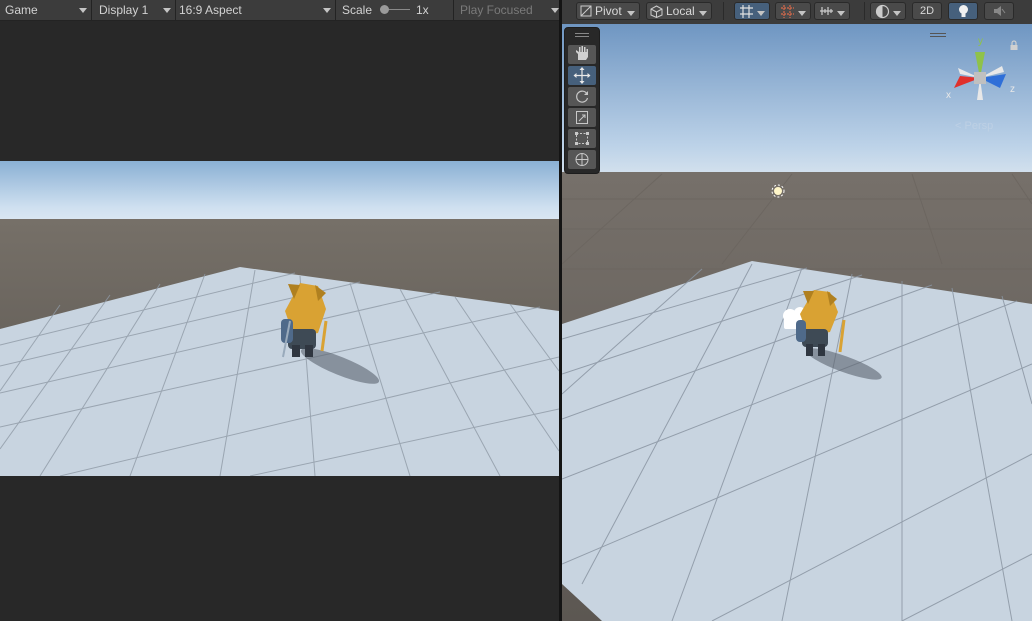 The image size is (1032, 621). Describe the element at coordinates (1014, 45) in the screenshot. I see `lock-icon` at that location.